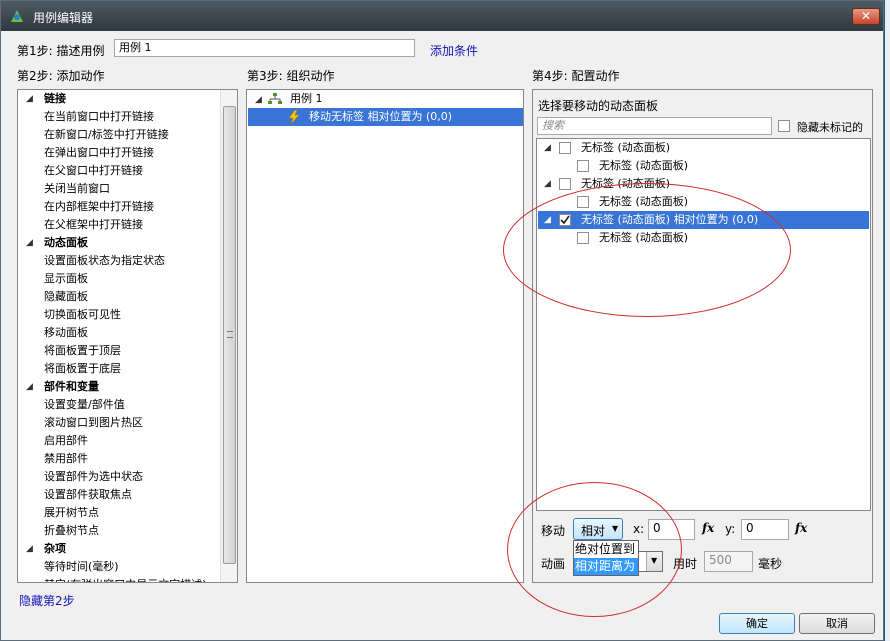 This screenshot has height=641, width=890. What do you see at coordinates (66, 243) in the screenshot?
I see `action-category: 动态面板` at bounding box center [66, 243].